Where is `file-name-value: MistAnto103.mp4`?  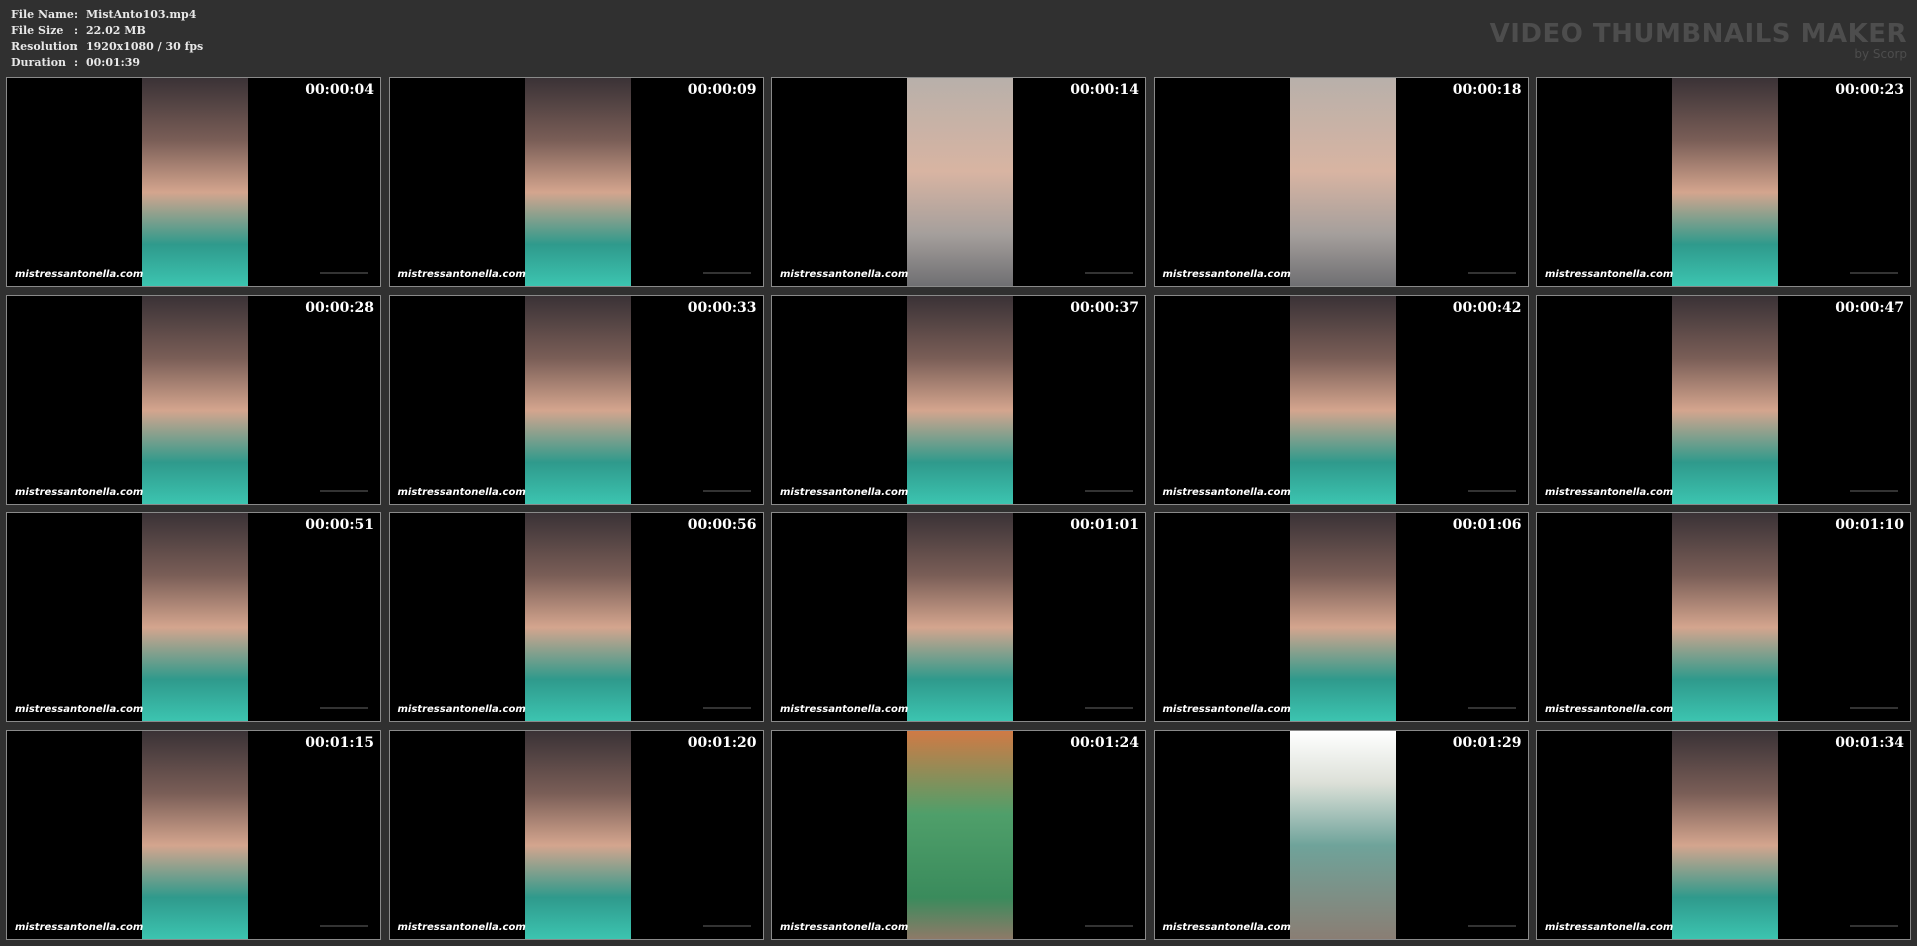 file-name-value: MistAnto103.mp4 is located at coordinates (141, 14).